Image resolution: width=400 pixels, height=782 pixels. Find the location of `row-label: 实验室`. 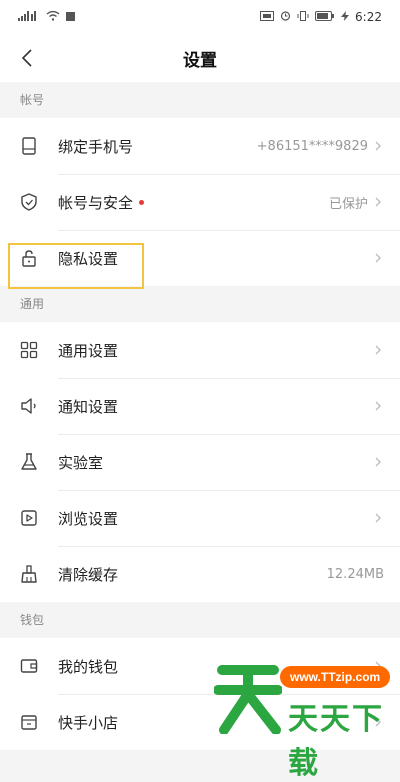

row-label: 实验室 is located at coordinates (81, 462).